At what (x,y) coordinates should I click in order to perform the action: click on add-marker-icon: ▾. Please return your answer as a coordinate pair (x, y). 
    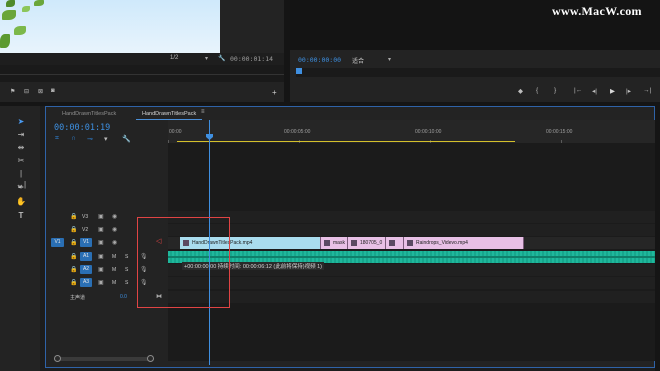
    Looking at the image, I should click on (106, 139).